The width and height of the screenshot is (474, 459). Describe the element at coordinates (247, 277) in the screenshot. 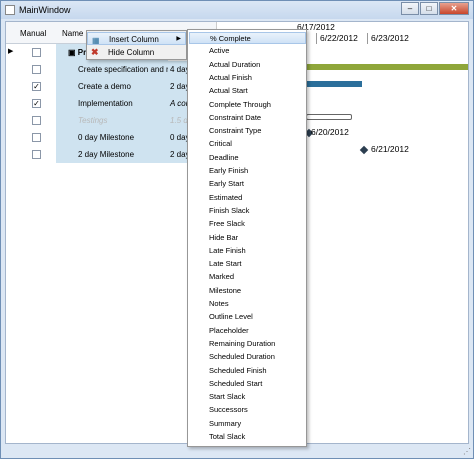

I see `submenu-item: Marked` at that location.